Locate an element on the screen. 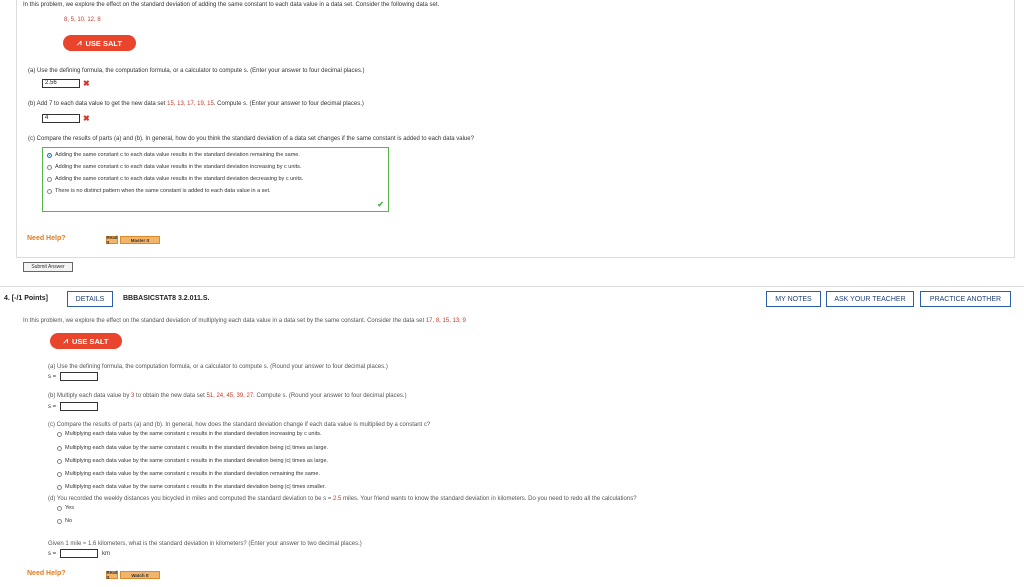  details-button: DETAILS is located at coordinates (90, 299).